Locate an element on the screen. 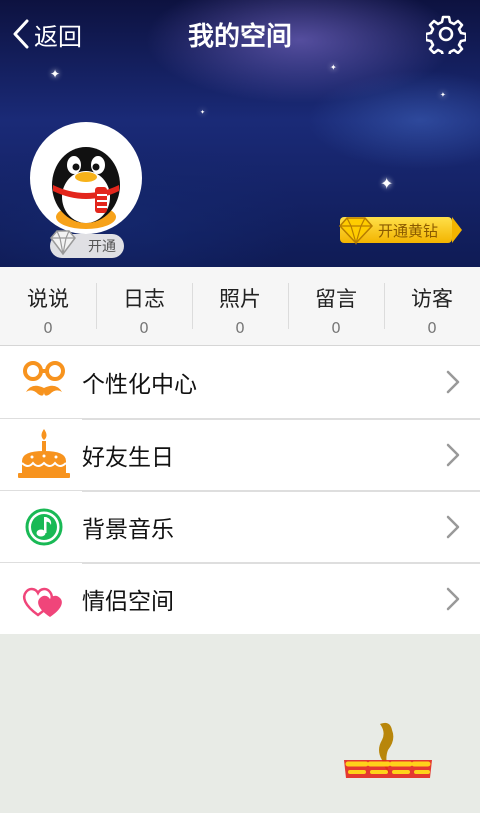  menu-item-friend-birthday: 好友生日 is located at coordinates (240, 454).